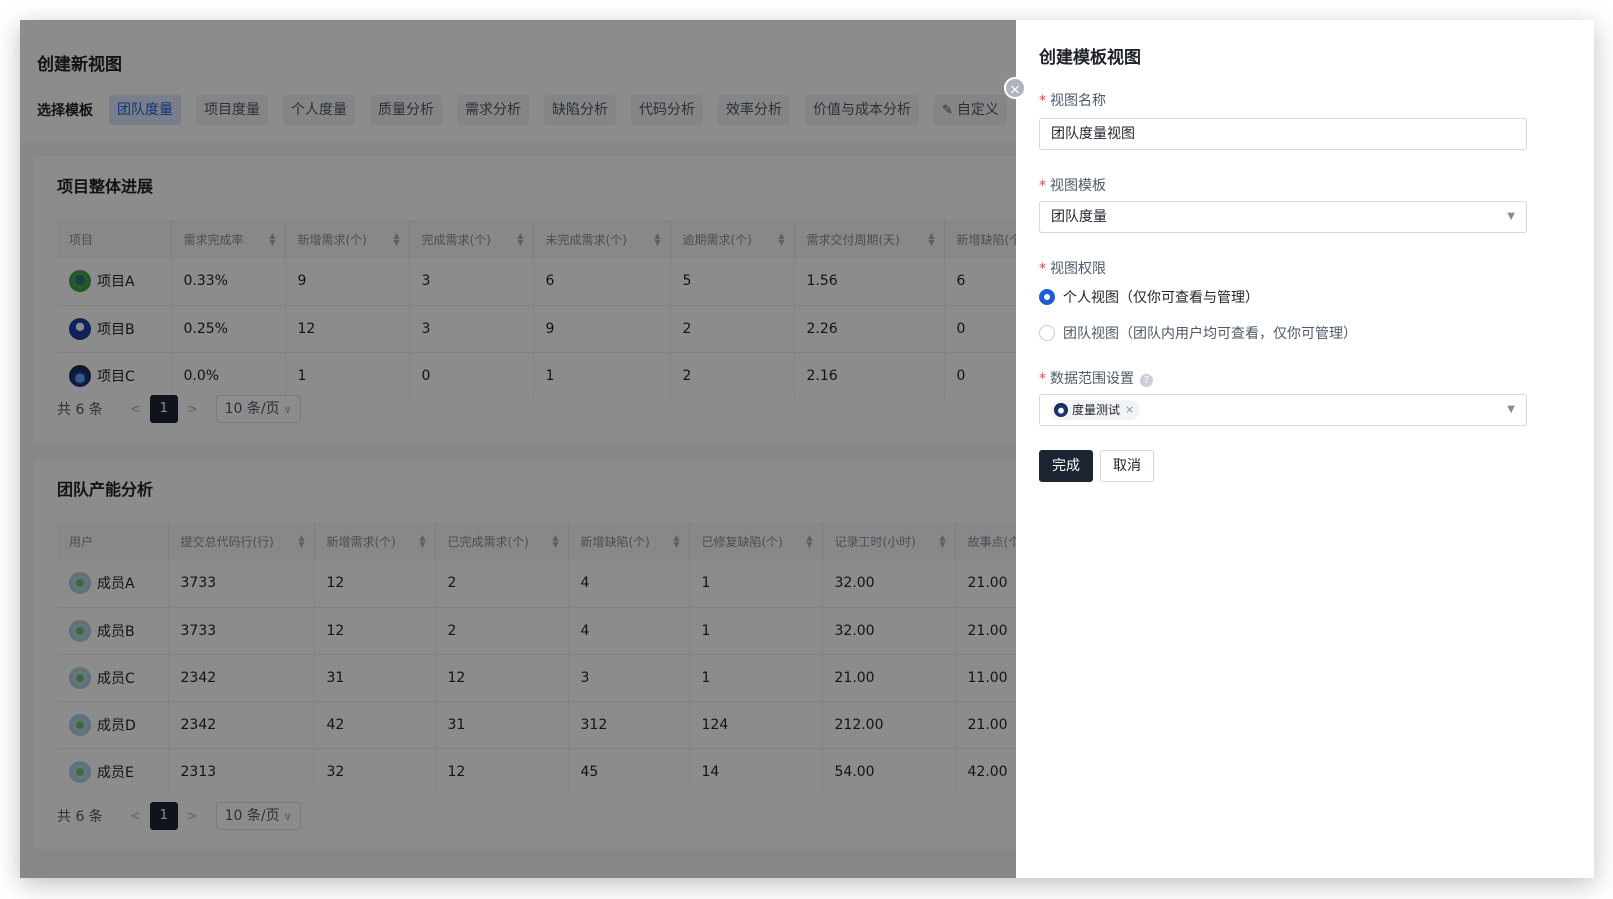  What do you see at coordinates (1061, 410) in the screenshot?
I see `tag-avatar` at bounding box center [1061, 410].